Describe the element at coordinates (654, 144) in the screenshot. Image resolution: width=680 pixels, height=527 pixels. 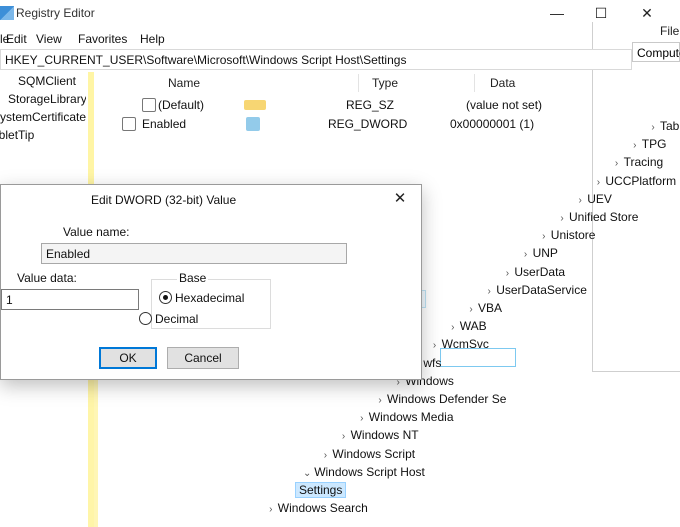
I see `cascade-item-label: TPG` at that location.